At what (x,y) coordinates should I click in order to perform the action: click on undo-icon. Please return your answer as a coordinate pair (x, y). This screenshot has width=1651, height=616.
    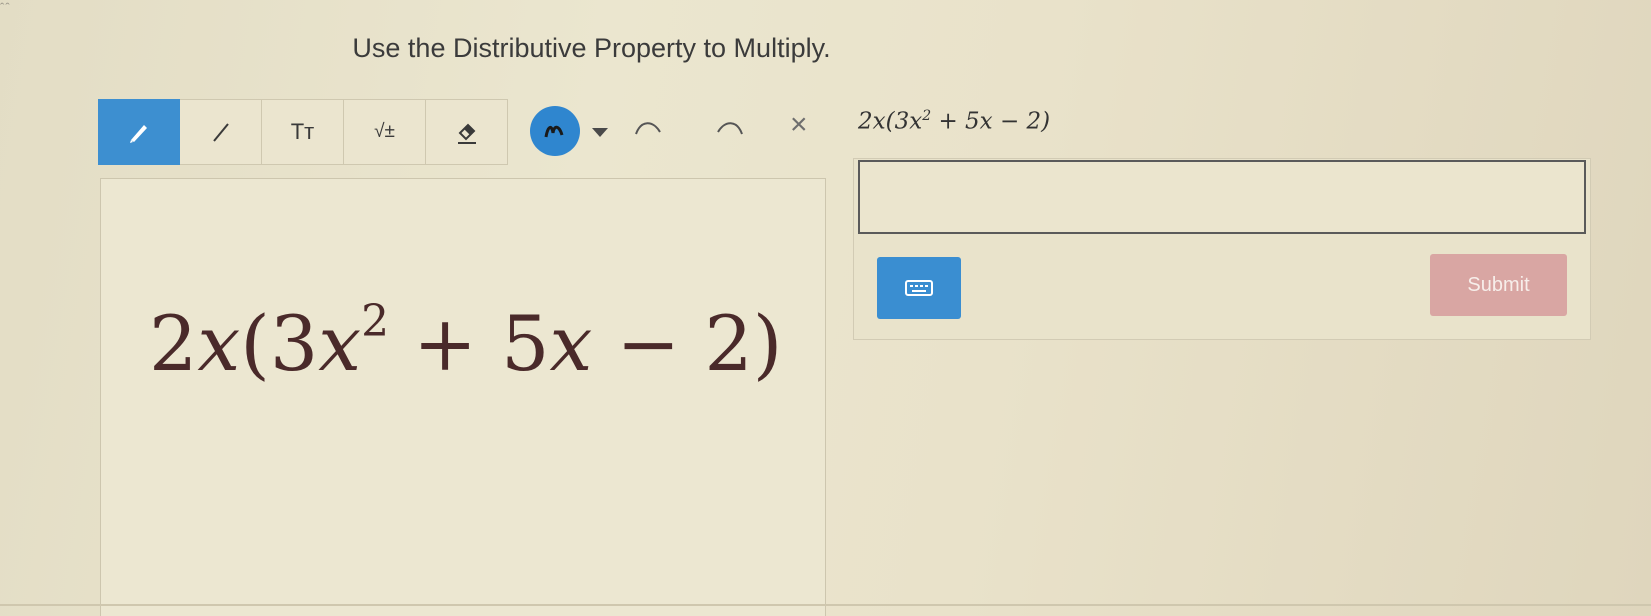
    Looking at the image, I should click on (648, 128).